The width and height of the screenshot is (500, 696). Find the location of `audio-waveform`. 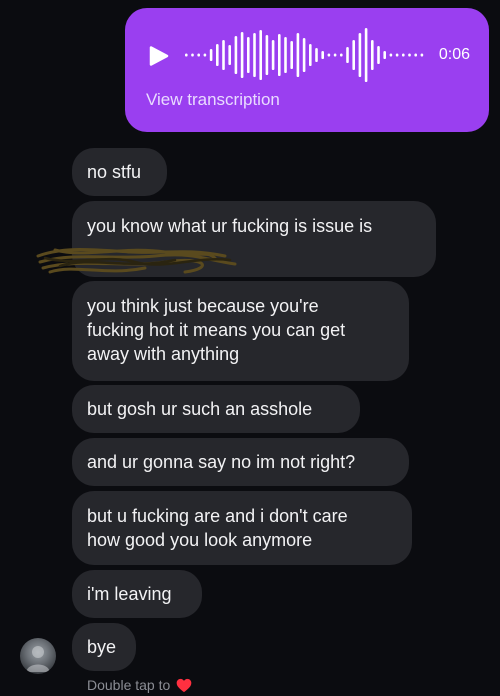

audio-waveform is located at coordinates (306, 55).